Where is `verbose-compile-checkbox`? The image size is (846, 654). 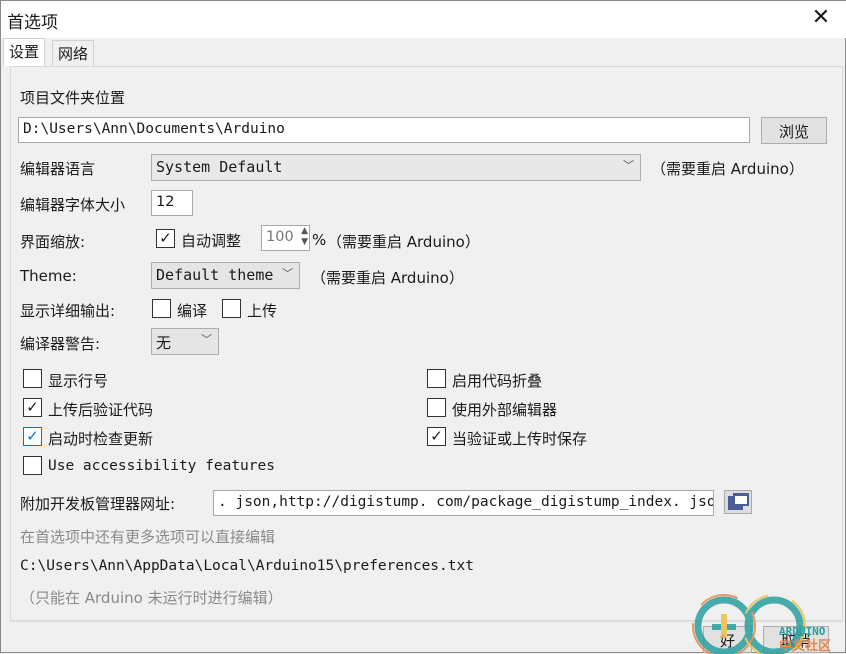 verbose-compile-checkbox is located at coordinates (161, 308).